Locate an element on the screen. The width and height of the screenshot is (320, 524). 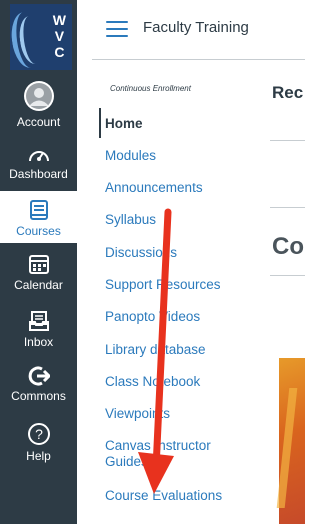
global-nav-help-label: Help is located at coordinates (38, 456).